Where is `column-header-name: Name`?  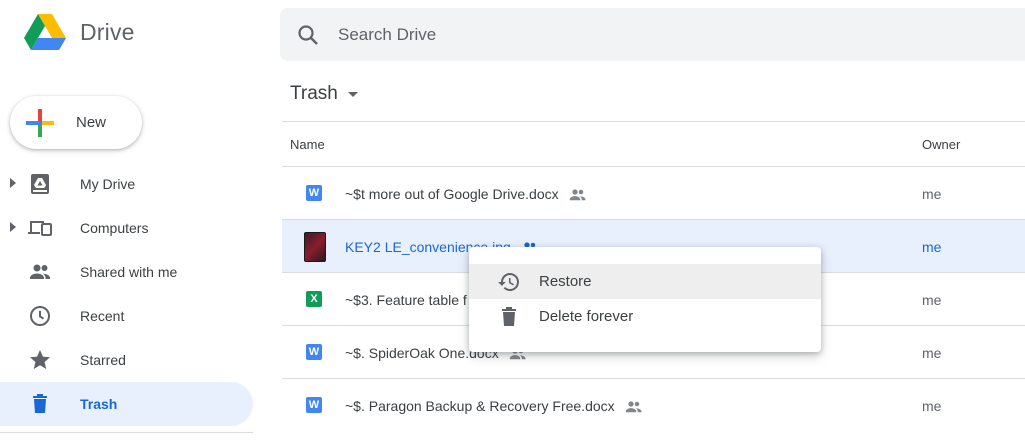
column-header-name: Name is located at coordinates (307, 144).